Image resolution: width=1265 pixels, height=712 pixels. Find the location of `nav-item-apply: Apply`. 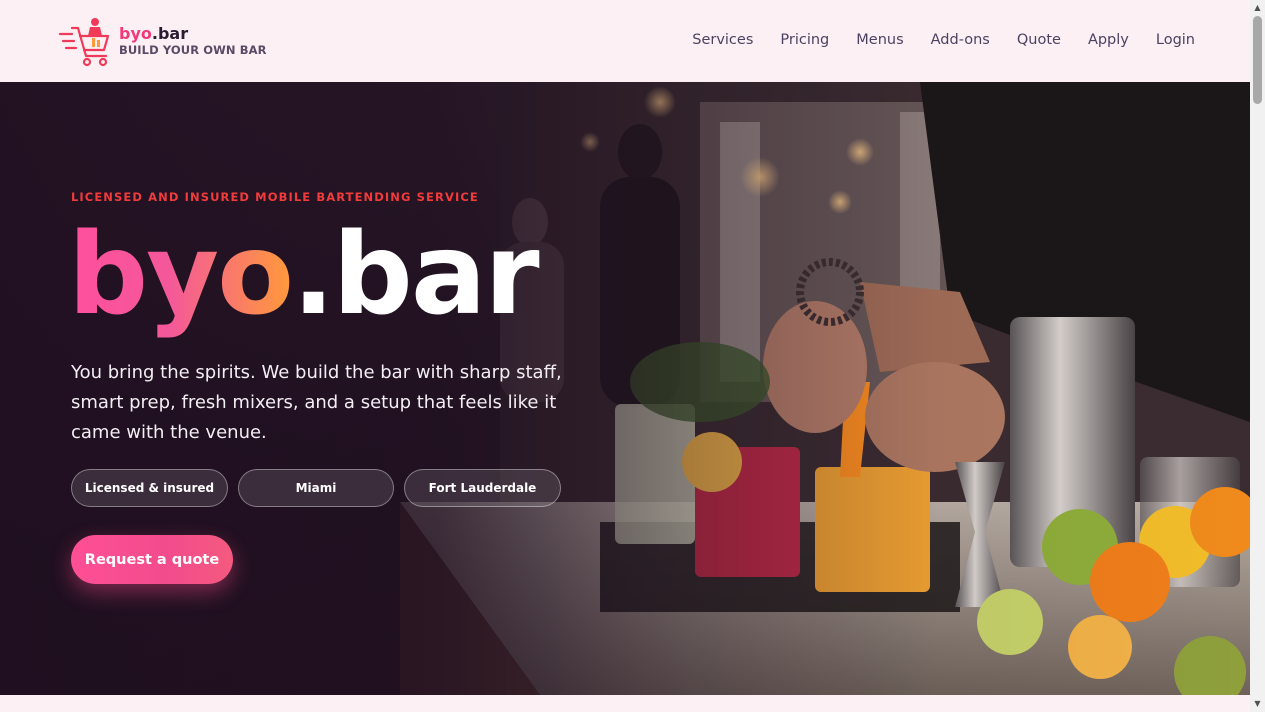

nav-item-apply: Apply is located at coordinates (1108, 40).